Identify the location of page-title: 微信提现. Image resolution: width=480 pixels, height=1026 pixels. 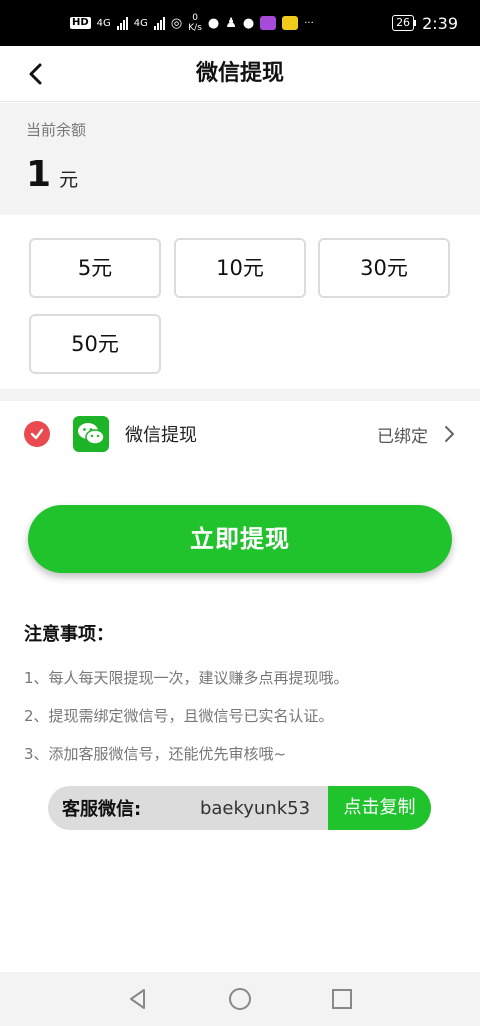
(239, 73).